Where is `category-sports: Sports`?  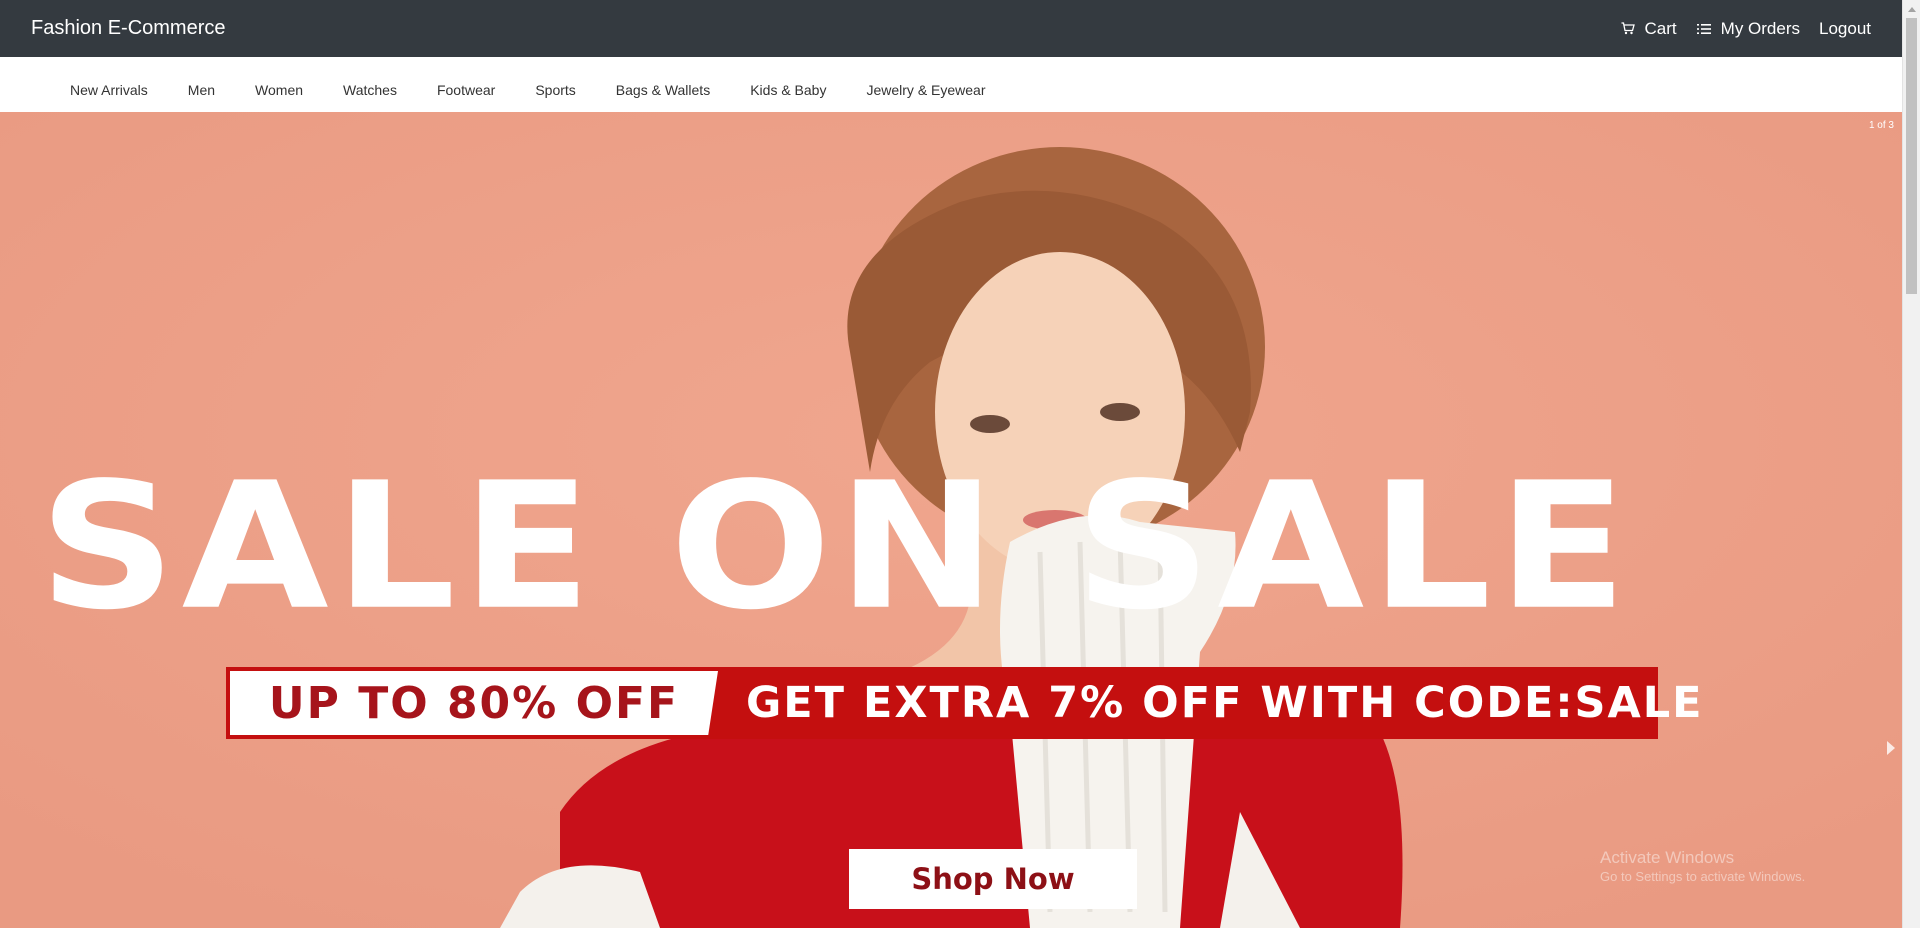 category-sports: Sports is located at coordinates (555, 90).